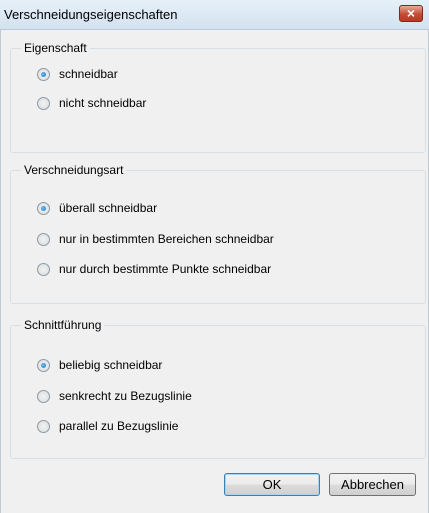  Describe the element at coordinates (88, 74) in the screenshot. I see `radio-label: schneidbar` at that location.